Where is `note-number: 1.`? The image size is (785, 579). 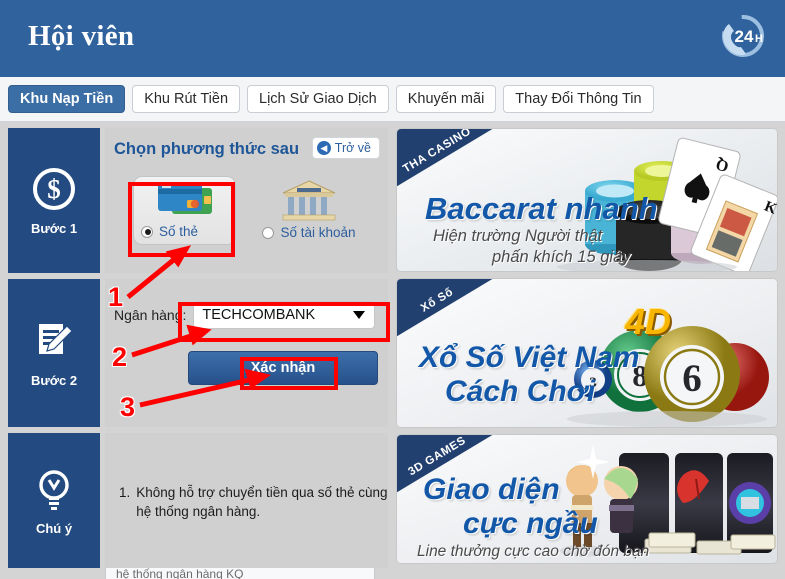
note-number: 1. is located at coordinates (125, 492).